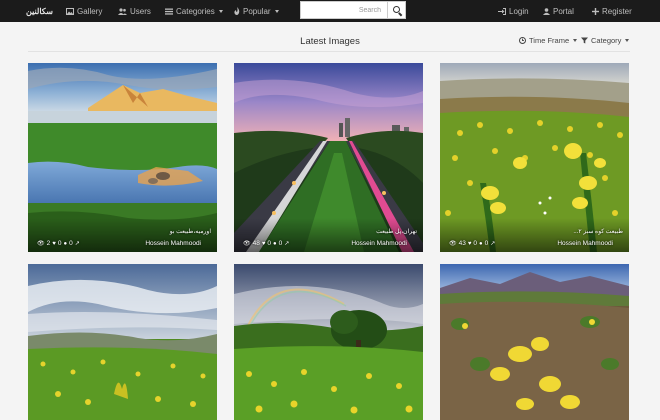  I want to click on time-frame-label: Time Frame, so click(549, 40).